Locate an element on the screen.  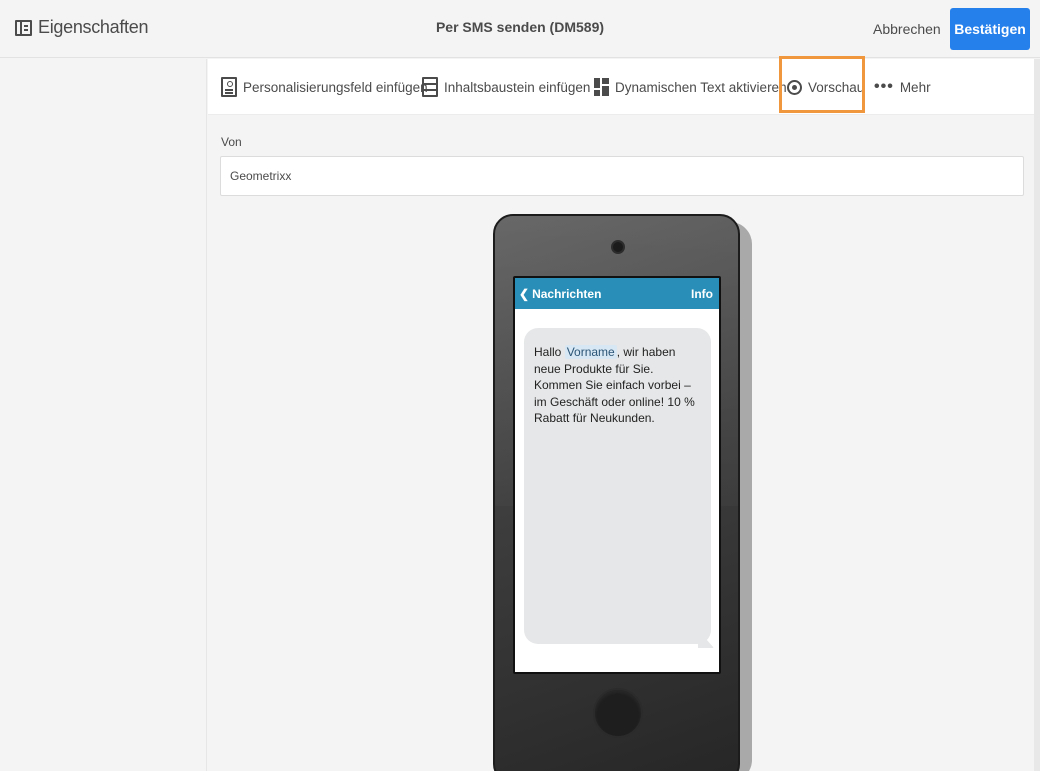
personalization-field-icon is located at coordinates (229, 87).